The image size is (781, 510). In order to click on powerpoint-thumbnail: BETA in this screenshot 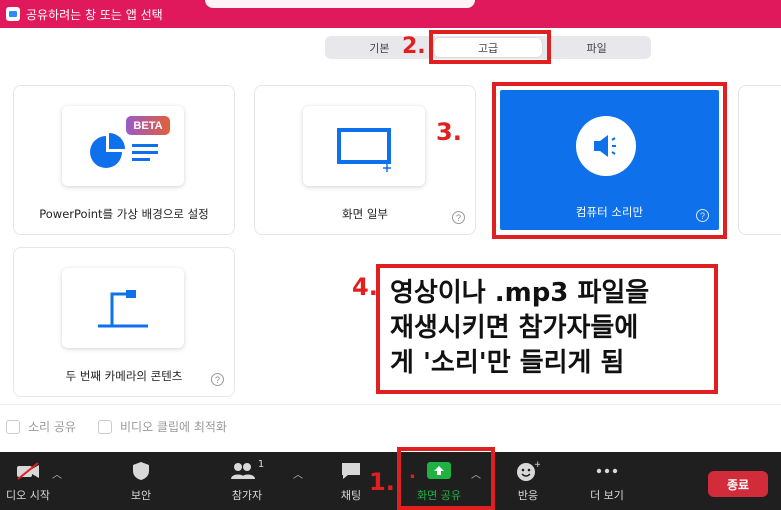, I will do `click(123, 146)`.